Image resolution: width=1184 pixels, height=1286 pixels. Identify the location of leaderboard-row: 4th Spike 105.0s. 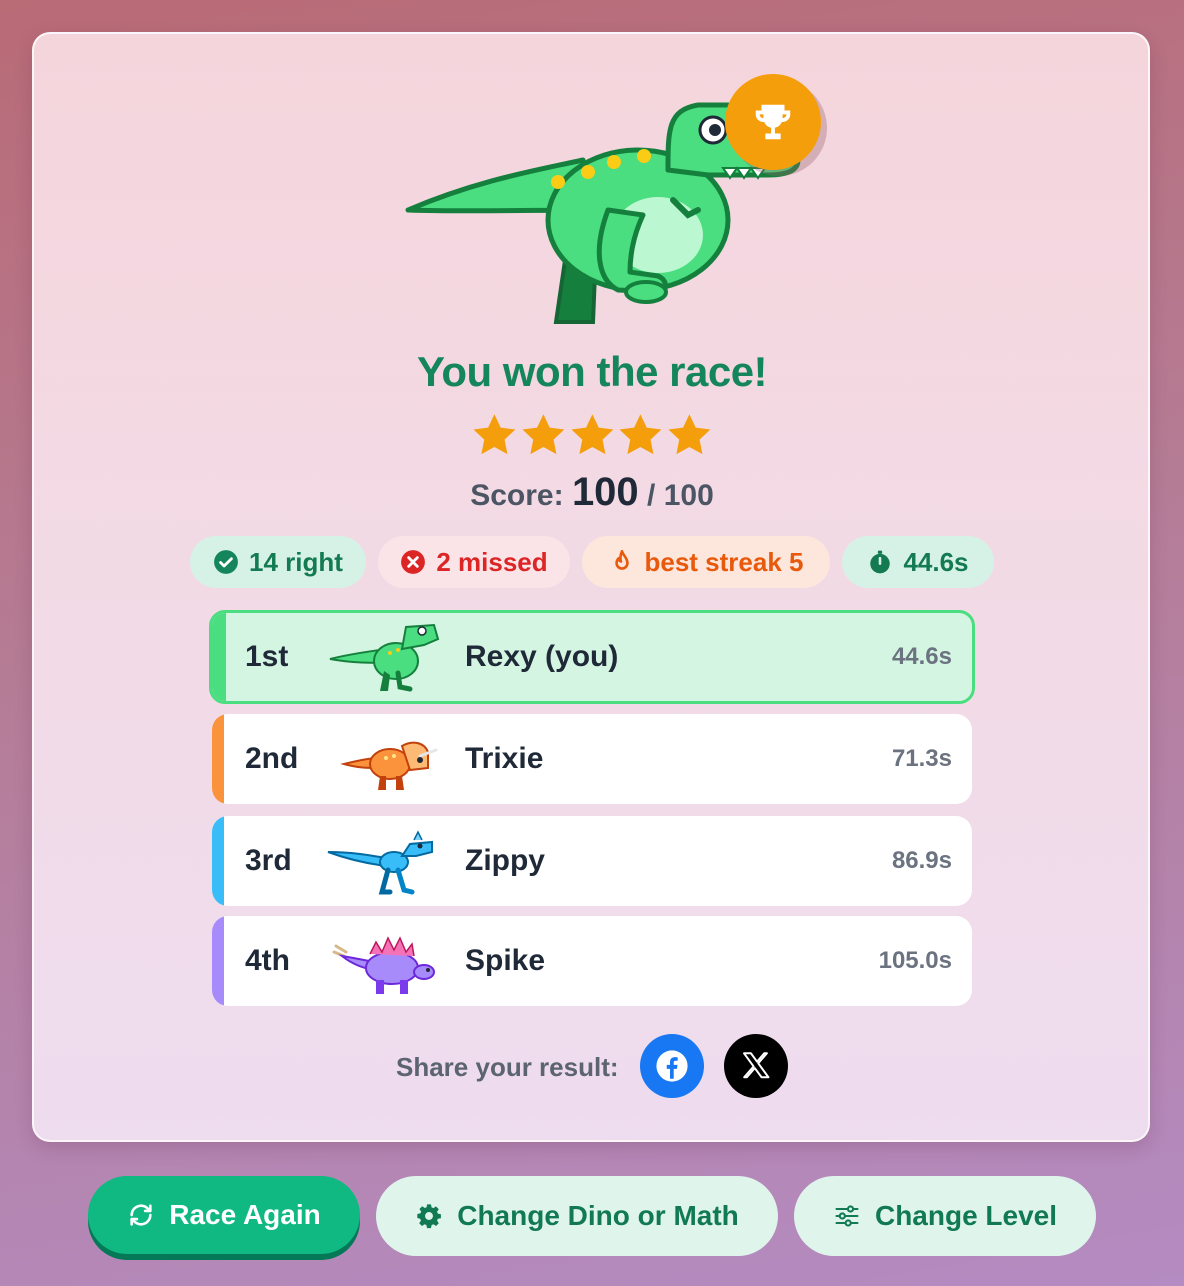
(592, 961).